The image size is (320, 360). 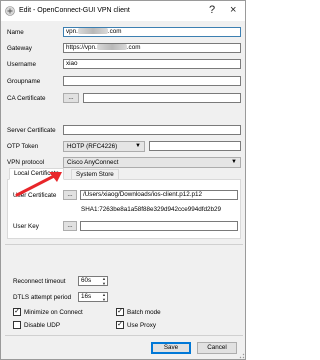 I want to click on server-certificate-field, so click(x=152, y=130).